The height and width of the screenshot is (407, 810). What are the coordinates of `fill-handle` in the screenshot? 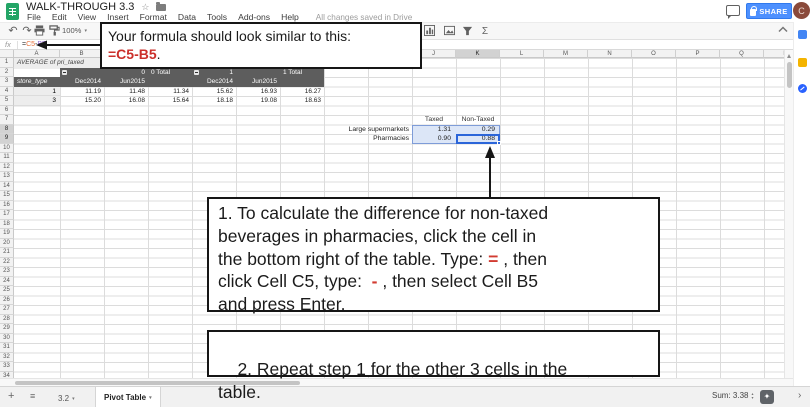 It's located at (499, 142).